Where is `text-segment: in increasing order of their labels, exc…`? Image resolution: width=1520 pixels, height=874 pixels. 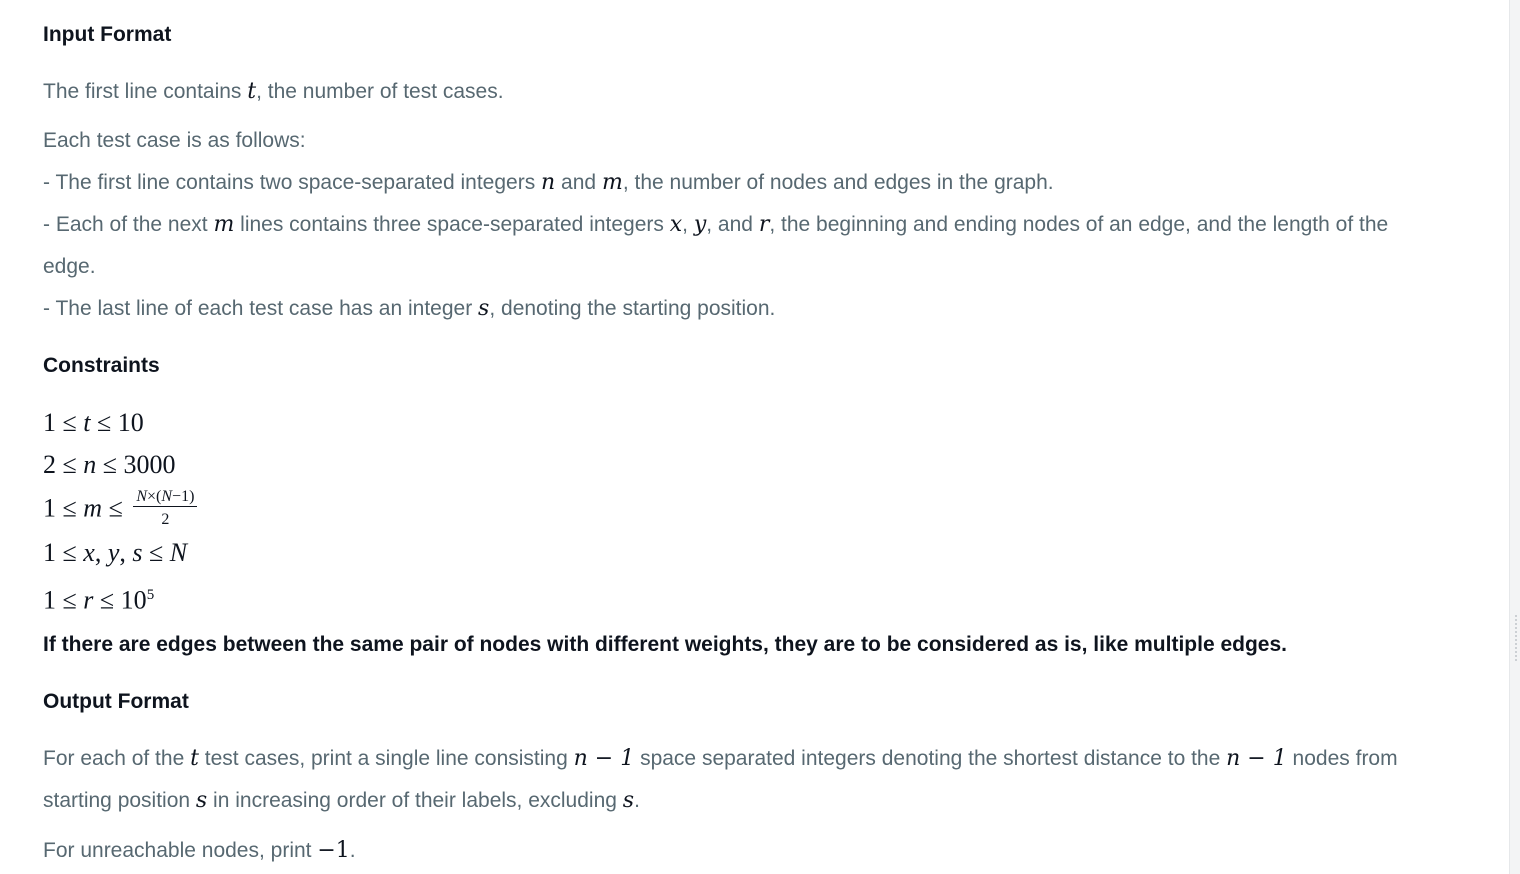
text-segment: in increasing order of their labels, exc… is located at coordinates (415, 800).